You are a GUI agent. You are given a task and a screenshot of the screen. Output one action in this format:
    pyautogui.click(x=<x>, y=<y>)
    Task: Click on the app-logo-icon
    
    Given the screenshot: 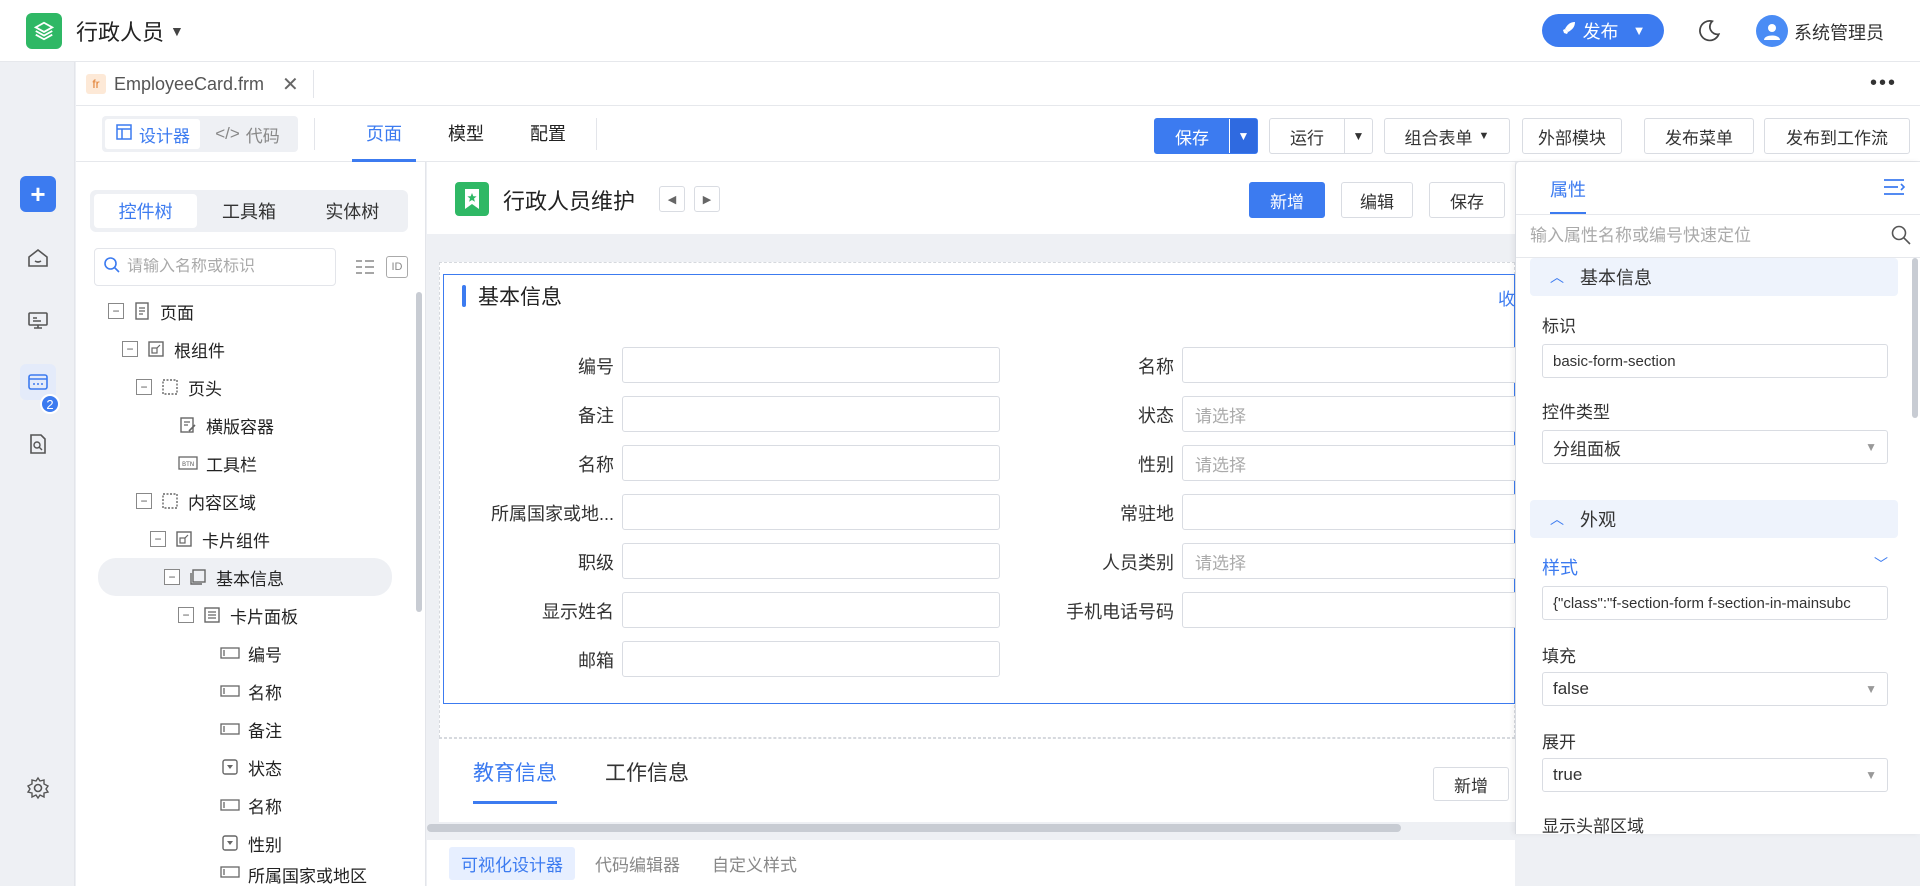 What is the action you would take?
    pyautogui.click(x=44, y=31)
    